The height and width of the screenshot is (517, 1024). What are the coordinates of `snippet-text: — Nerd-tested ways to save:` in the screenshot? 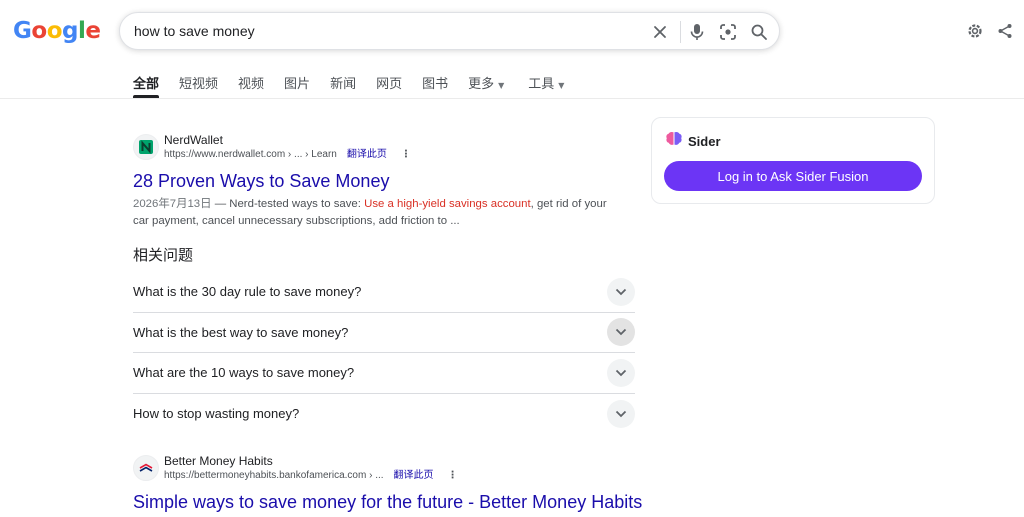 It's located at (288, 204).